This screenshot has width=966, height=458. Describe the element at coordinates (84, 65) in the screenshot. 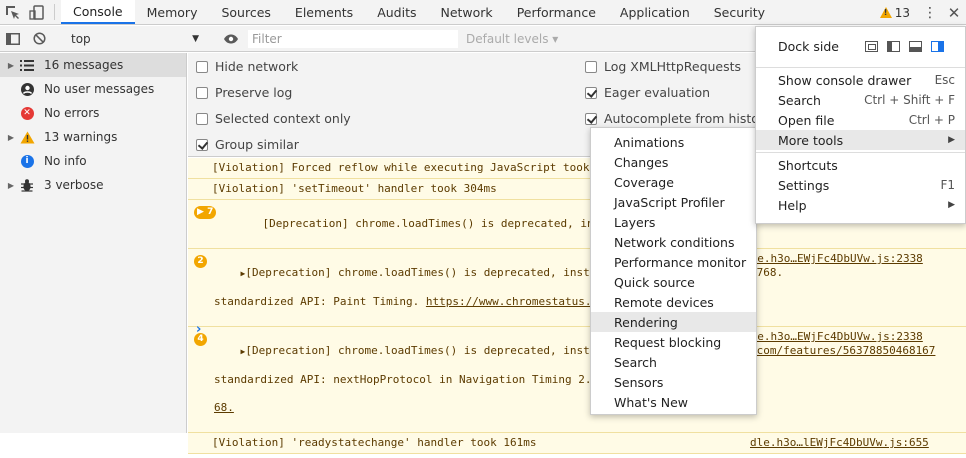

I see `sidebar-item-label: 16 messages` at that location.